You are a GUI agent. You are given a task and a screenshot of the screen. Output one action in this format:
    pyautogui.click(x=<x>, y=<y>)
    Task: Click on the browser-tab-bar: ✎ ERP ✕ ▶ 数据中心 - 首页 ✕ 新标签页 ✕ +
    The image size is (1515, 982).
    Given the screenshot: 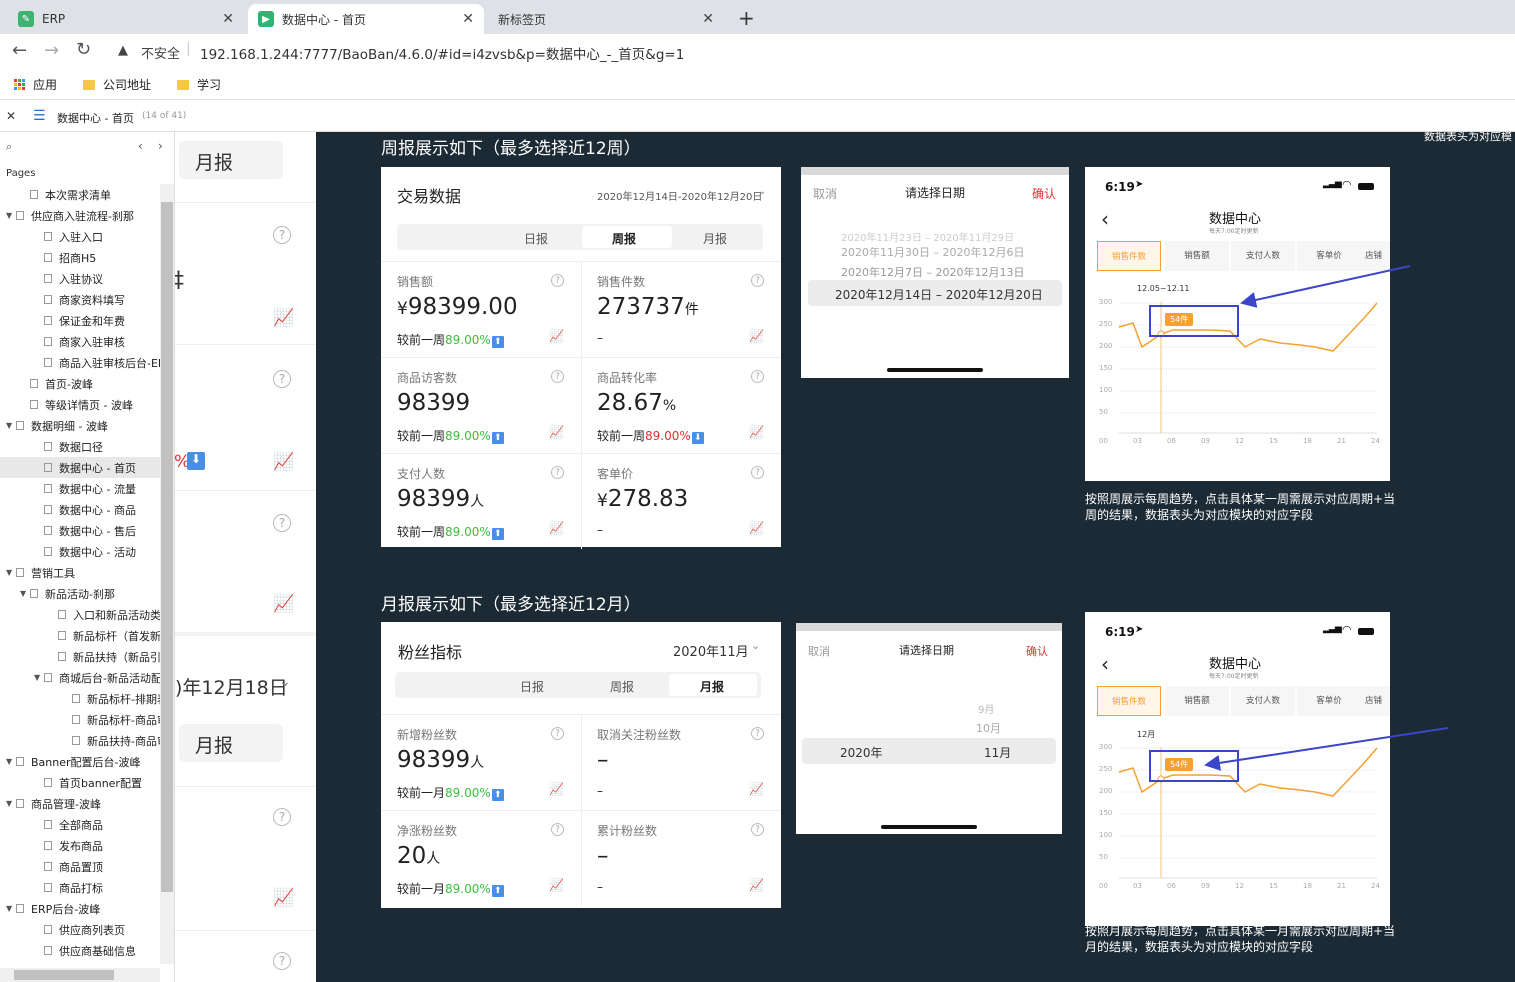 What is the action you would take?
    pyautogui.click(x=757, y=17)
    